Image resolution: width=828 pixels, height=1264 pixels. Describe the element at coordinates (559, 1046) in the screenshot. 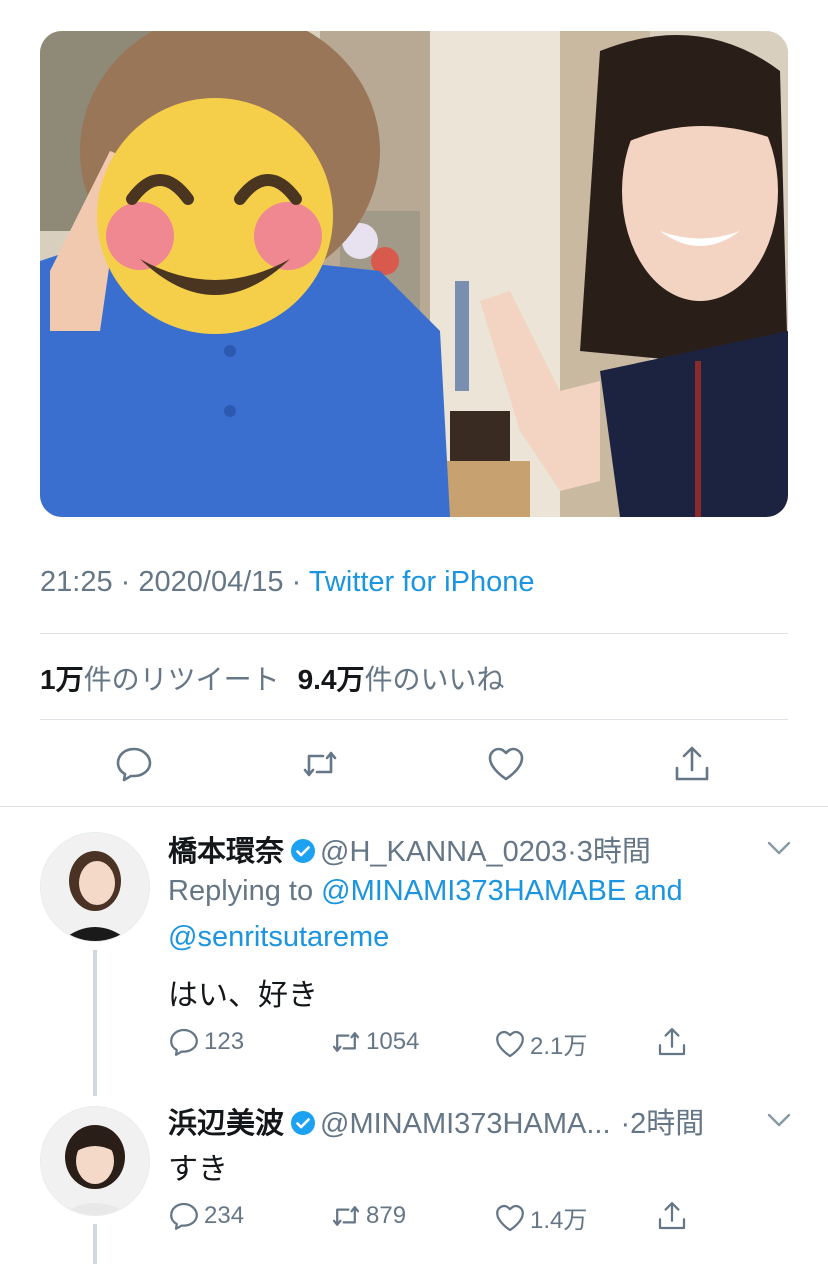

I see `like-count: 2.1万` at that location.